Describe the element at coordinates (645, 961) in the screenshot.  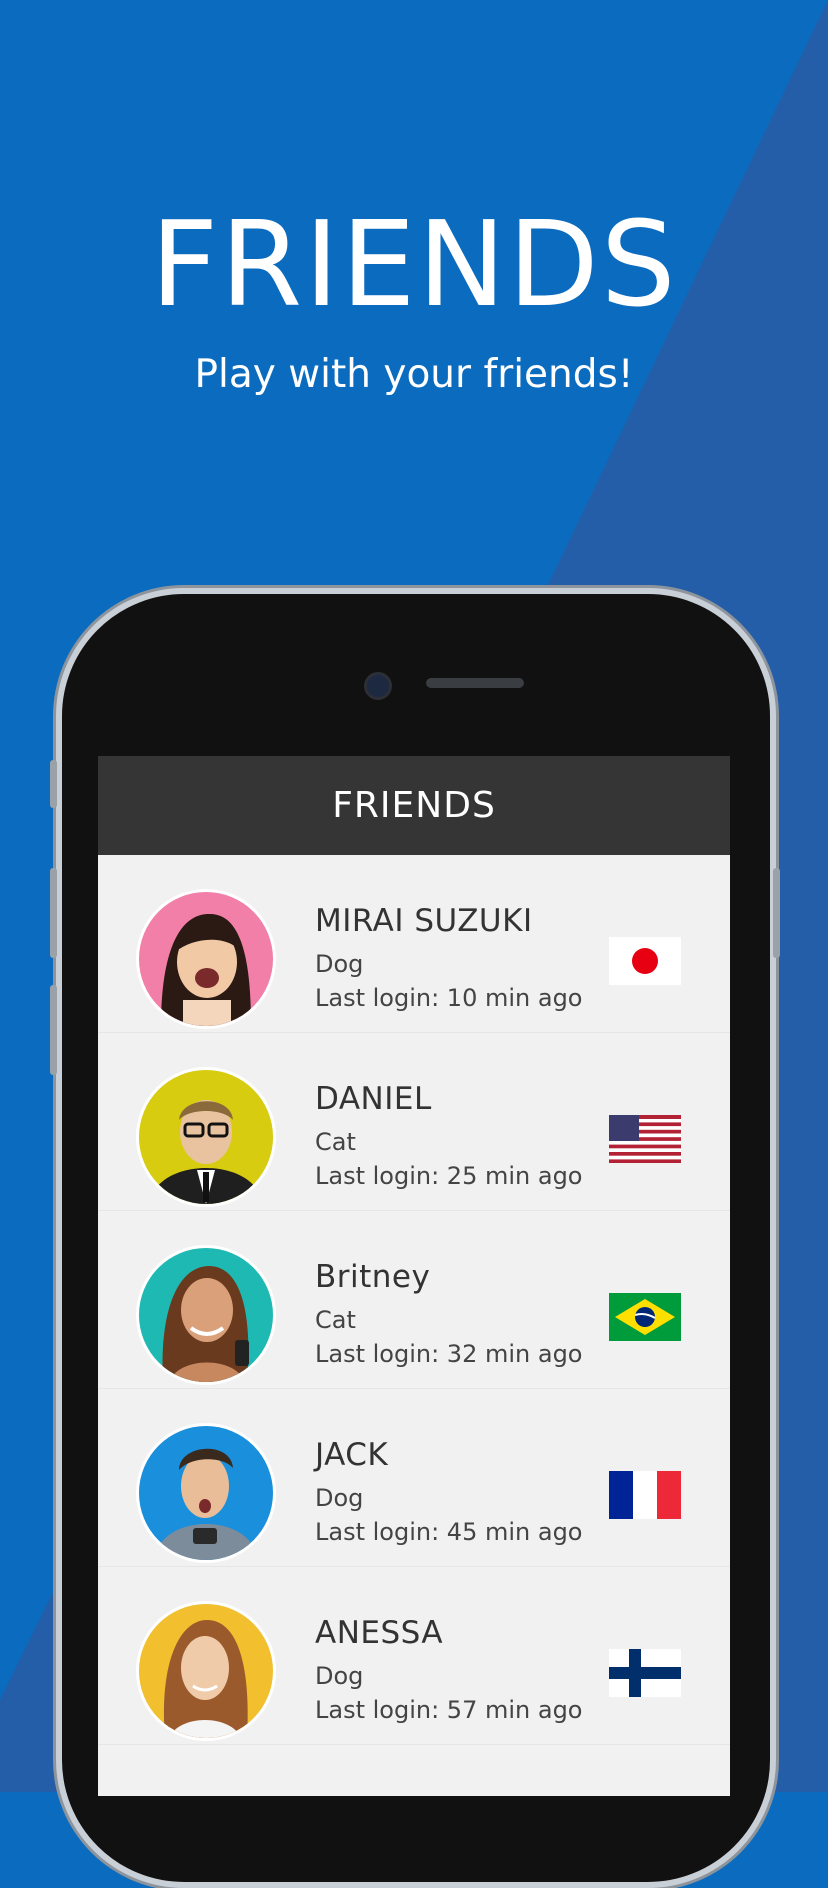
I see `japan-flag-icon` at that location.